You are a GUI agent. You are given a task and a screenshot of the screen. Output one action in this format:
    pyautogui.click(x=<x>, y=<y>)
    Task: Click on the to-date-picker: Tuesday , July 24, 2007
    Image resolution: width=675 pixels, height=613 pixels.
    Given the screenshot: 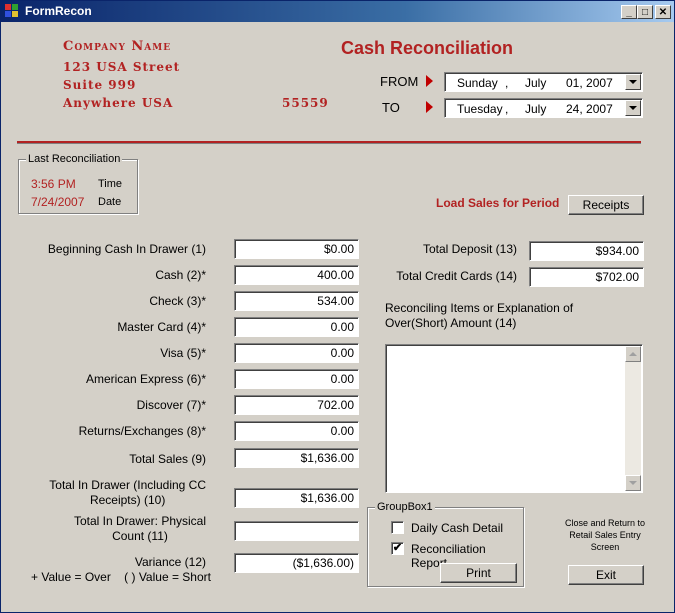 What is the action you would take?
    pyautogui.click(x=543, y=108)
    